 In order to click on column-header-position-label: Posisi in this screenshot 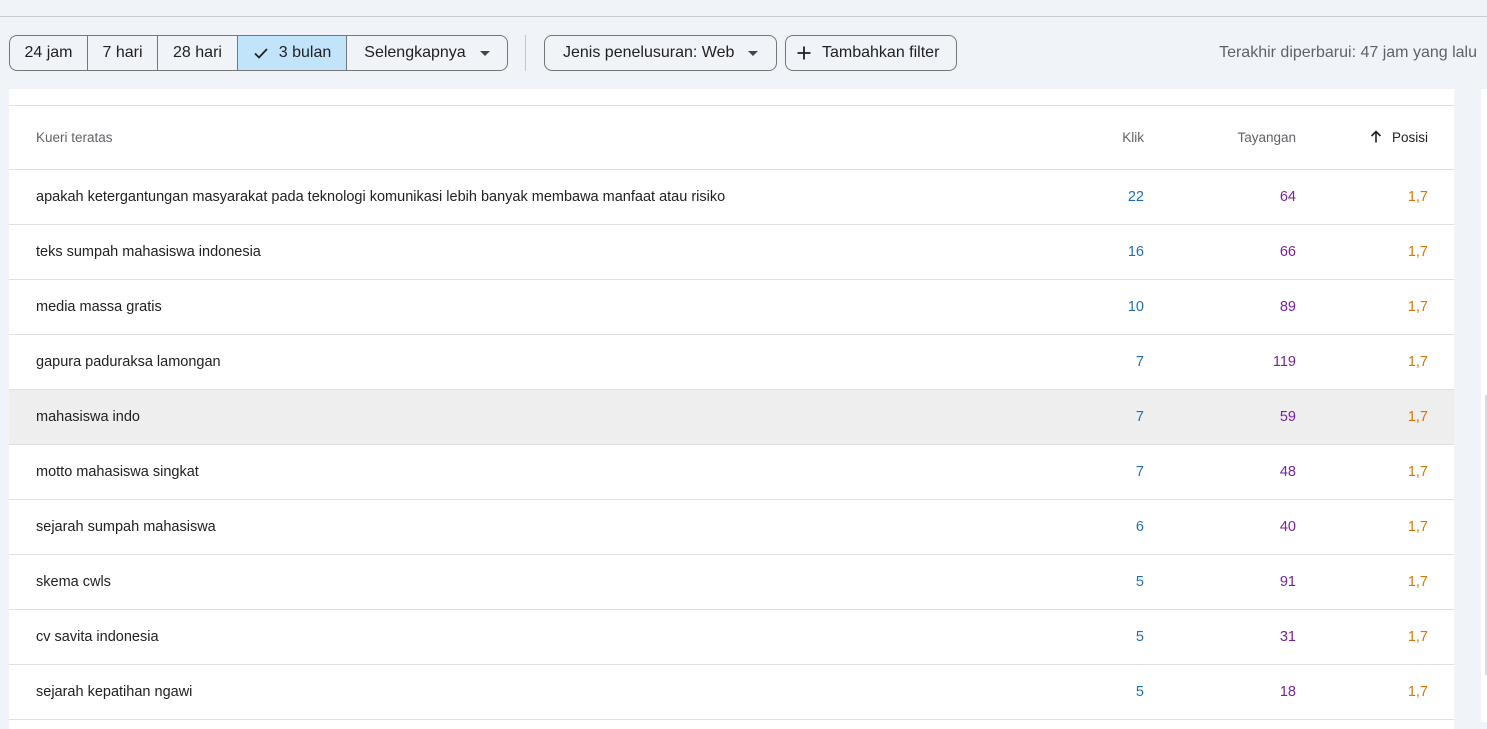, I will do `click(1409, 137)`.